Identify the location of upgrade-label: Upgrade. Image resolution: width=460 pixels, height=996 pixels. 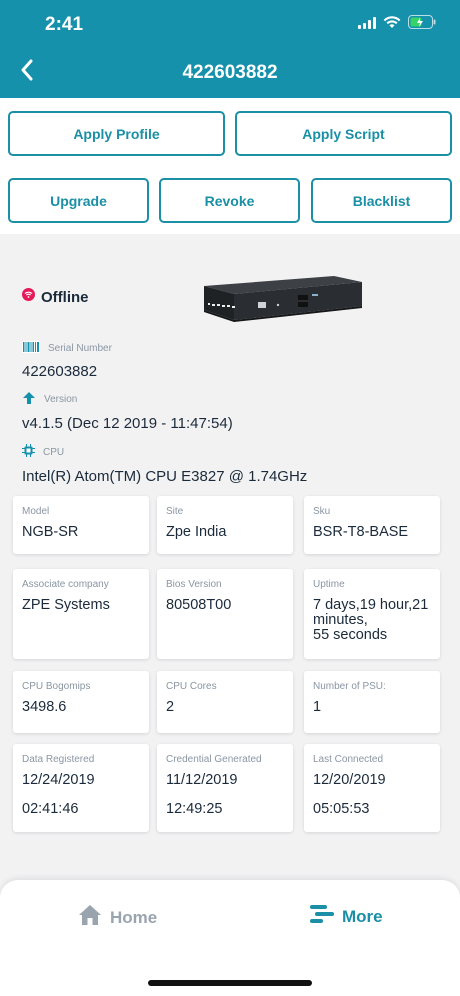
(78, 200).